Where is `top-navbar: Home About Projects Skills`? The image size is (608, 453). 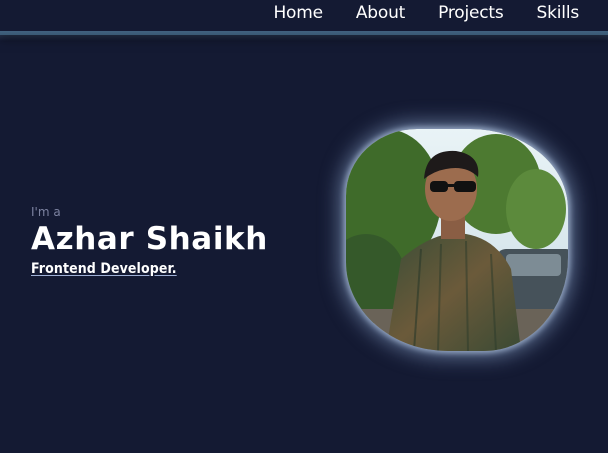
top-navbar: Home About Projects Skills is located at coordinates (304, 17).